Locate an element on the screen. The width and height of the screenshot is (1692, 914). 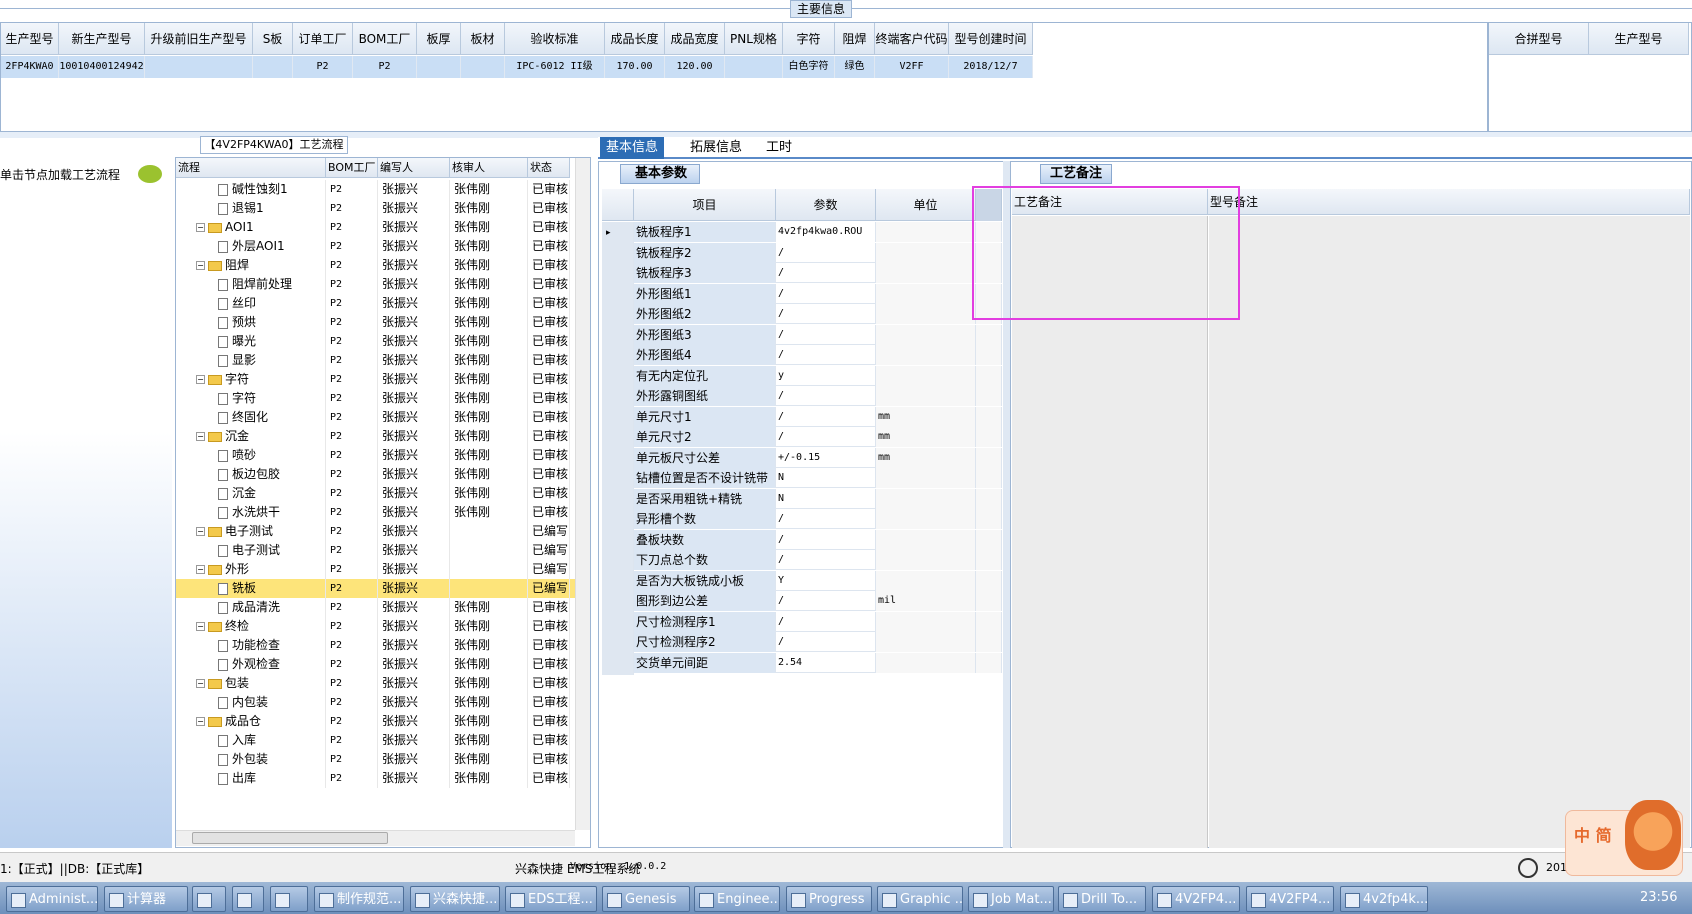
param-row: 叠板块数 / is located at coordinates (802, 540).